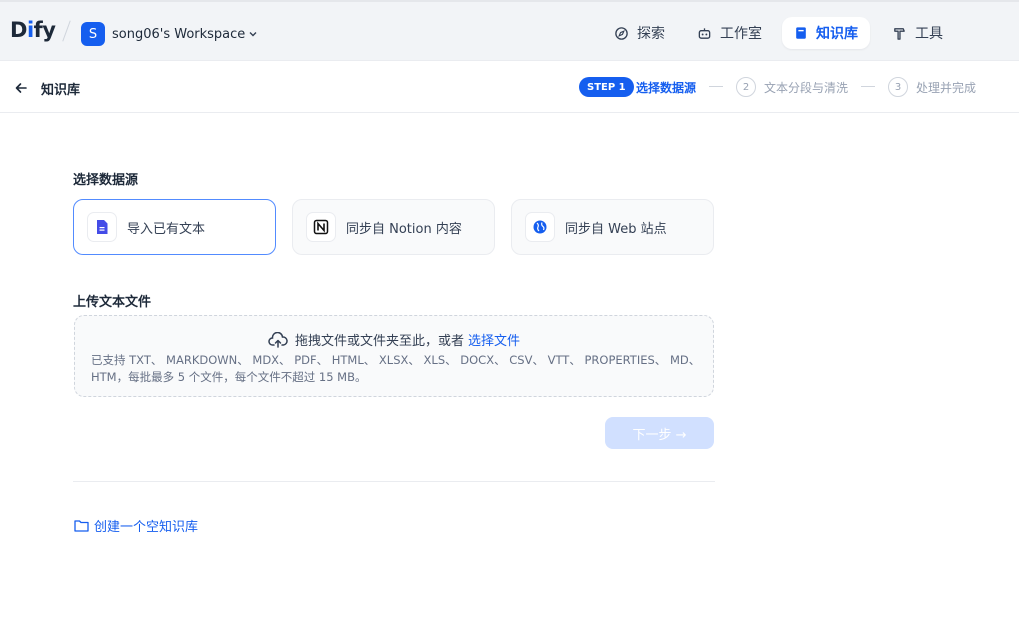 The width and height of the screenshot is (1019, 622). Describe the element at coordinates (540, 227) in the screenshot. I see `globe-icon` at that location.